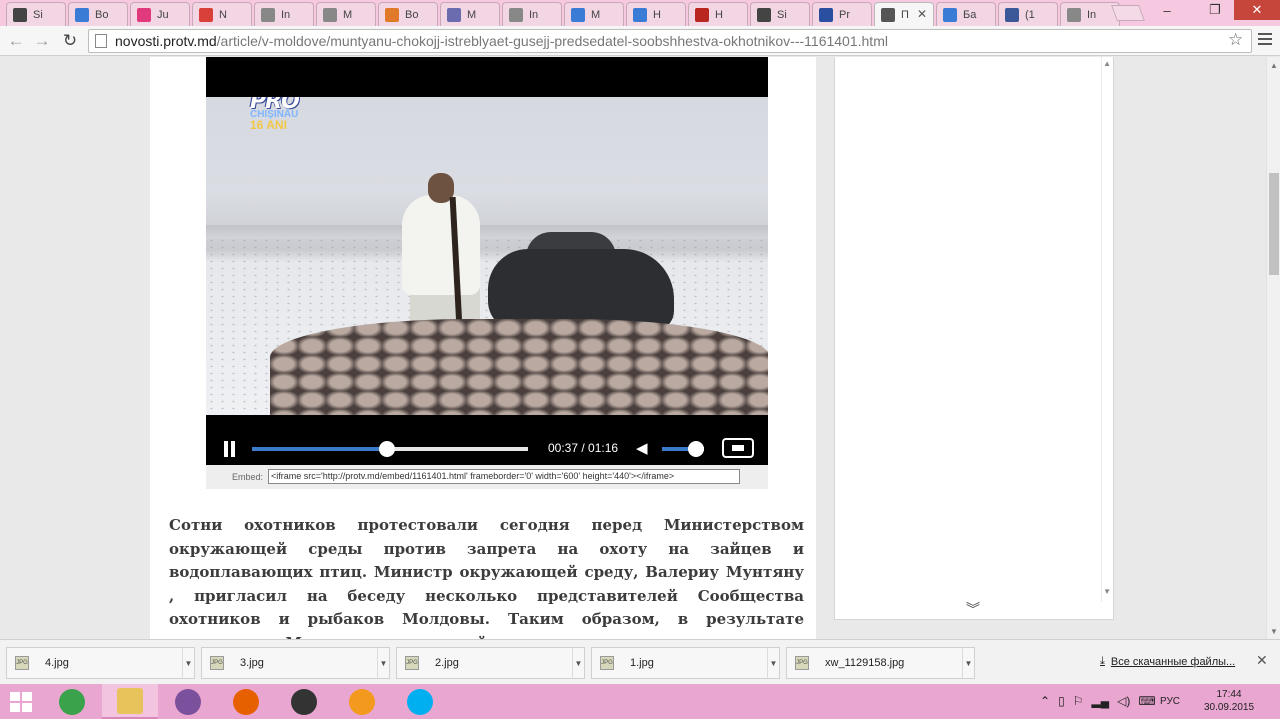  Describe the element at coordinates (1078, 701) in the screenshot. I see `flag-icon: ⚐` at that location.